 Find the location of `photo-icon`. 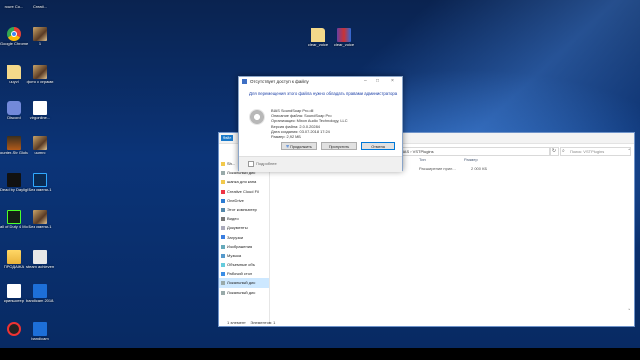

photo-icon is located at coordinates (40, 143).